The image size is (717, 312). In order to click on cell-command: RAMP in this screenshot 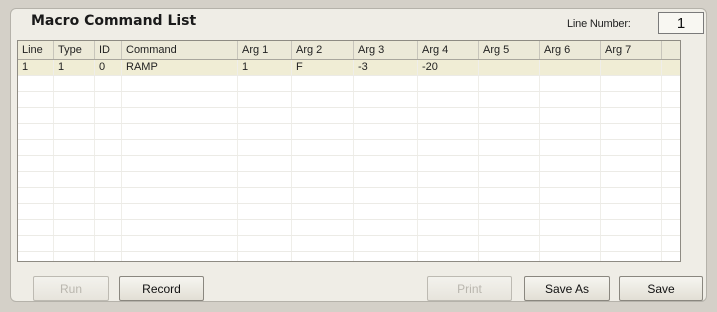, I will do `click(180, 67)`.